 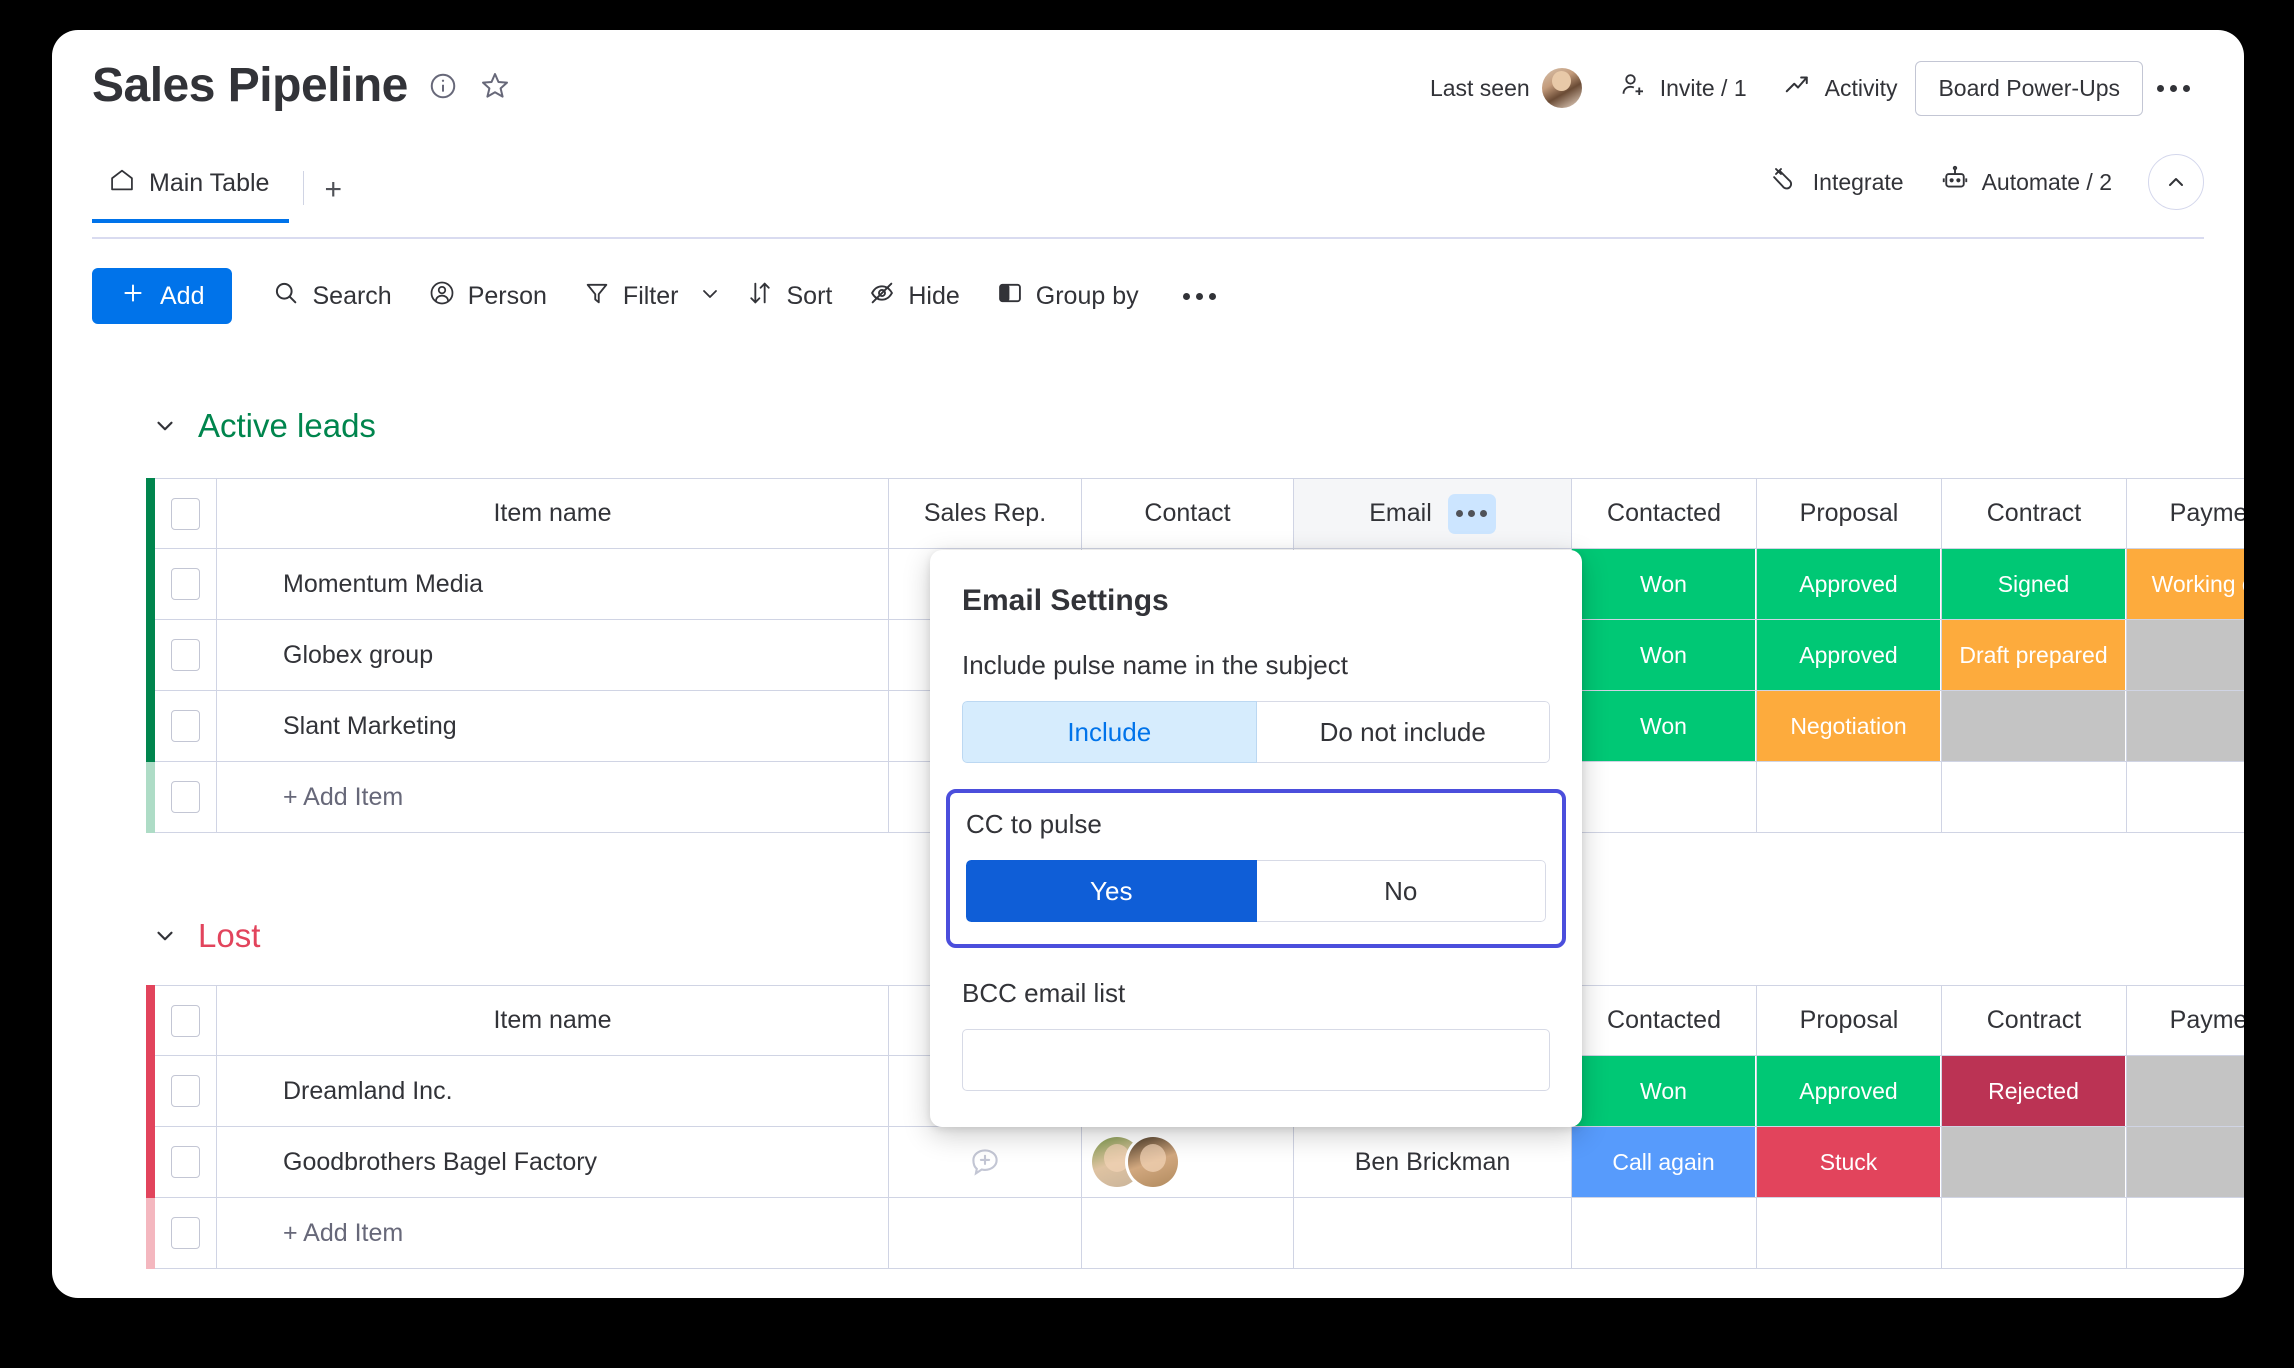 What do you see at coordinates (1682, 88) in the screenshot?
I see `invite-button: Invite / 1` at bounding box center [1682, 88].